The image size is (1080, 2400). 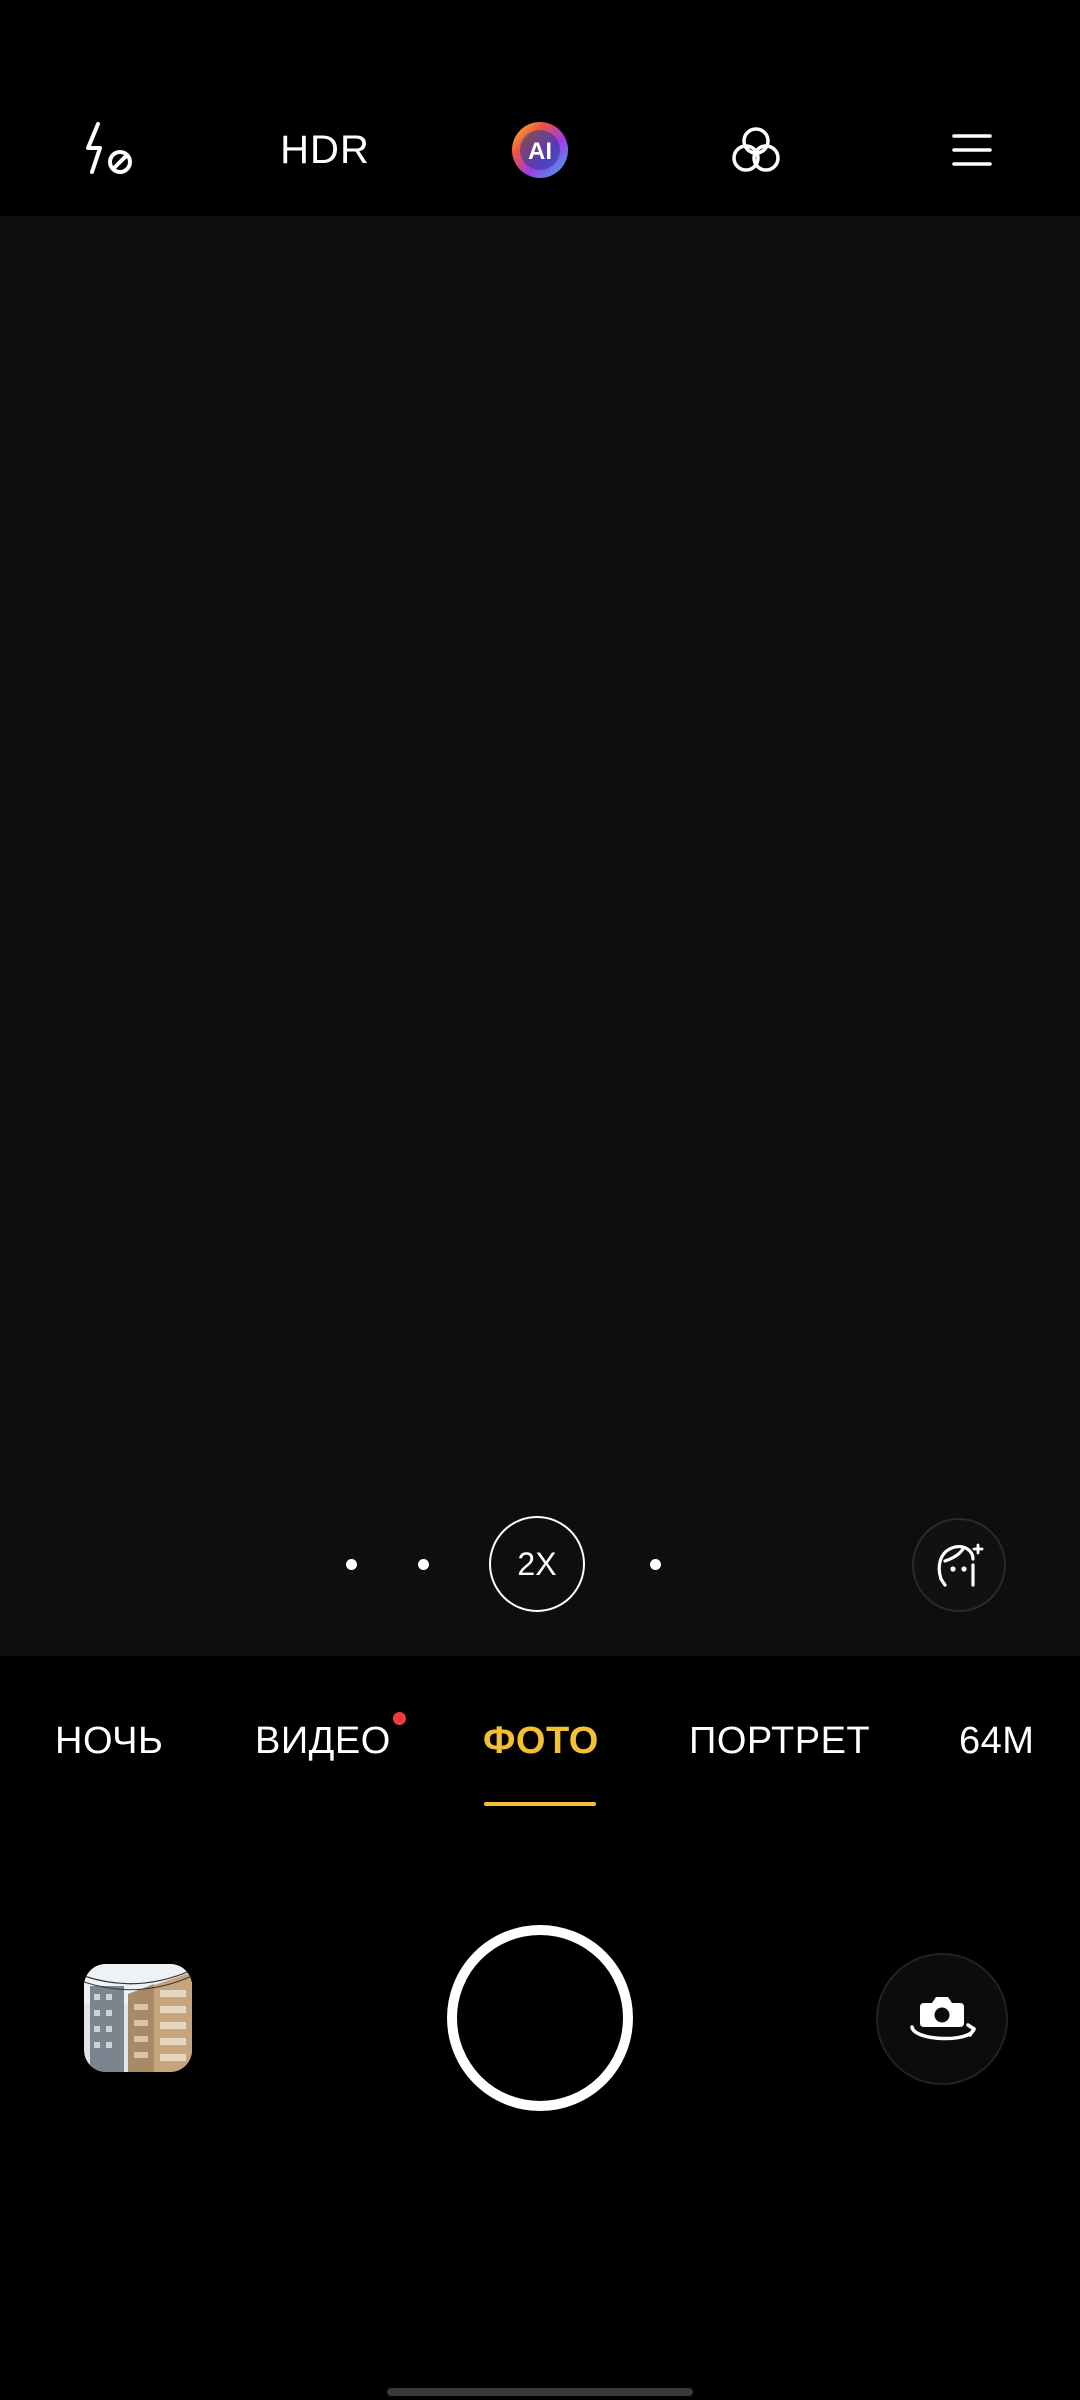 I want to click on gallery-image, so click(x=138, y=2018).